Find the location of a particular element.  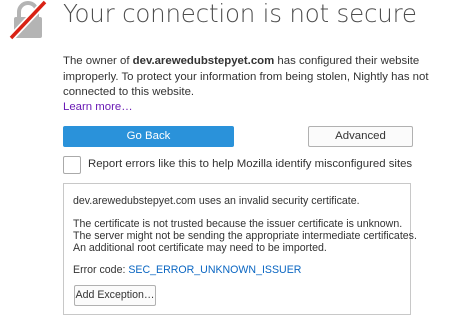

page-title: Your connection is not secure is located at coordinates (240, 14).